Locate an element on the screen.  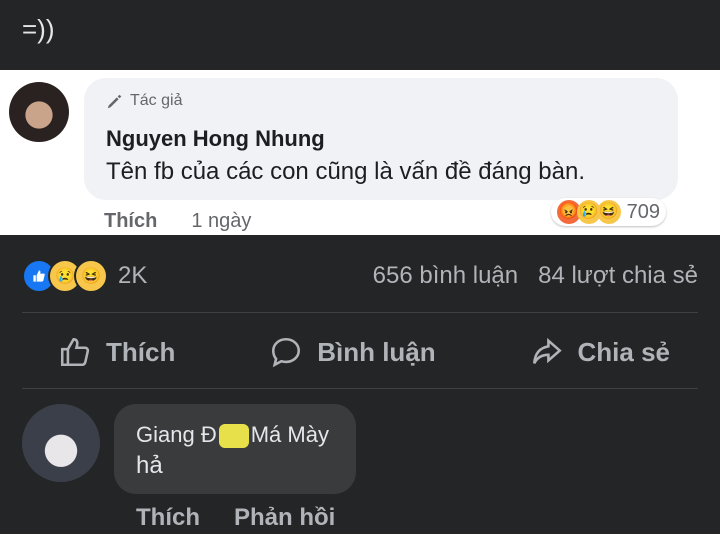
comment-count: 656 bình luận is located at coordinates (445, 276).